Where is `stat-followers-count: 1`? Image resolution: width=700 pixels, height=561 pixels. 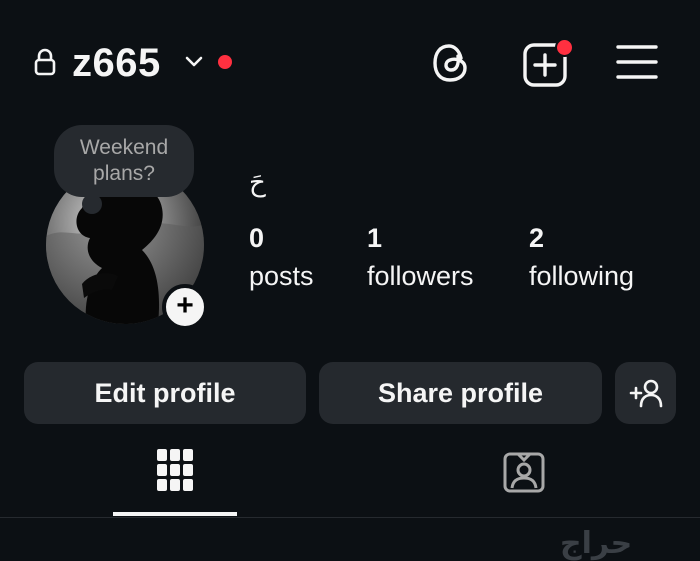
stat-followers-count: 1 is located at coordinates (375, 238).